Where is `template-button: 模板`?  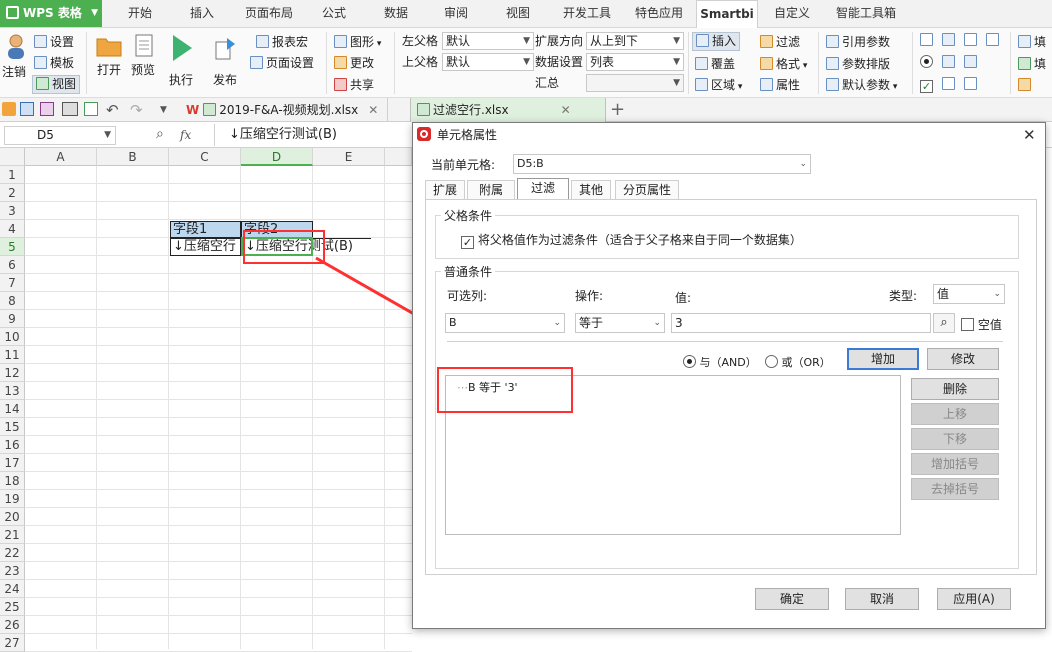
template-button: 模板 is located at coordinates (54, 63).